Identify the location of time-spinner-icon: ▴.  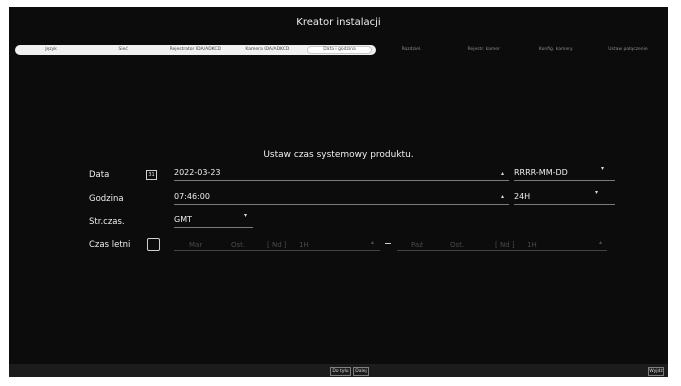
(502, 196).